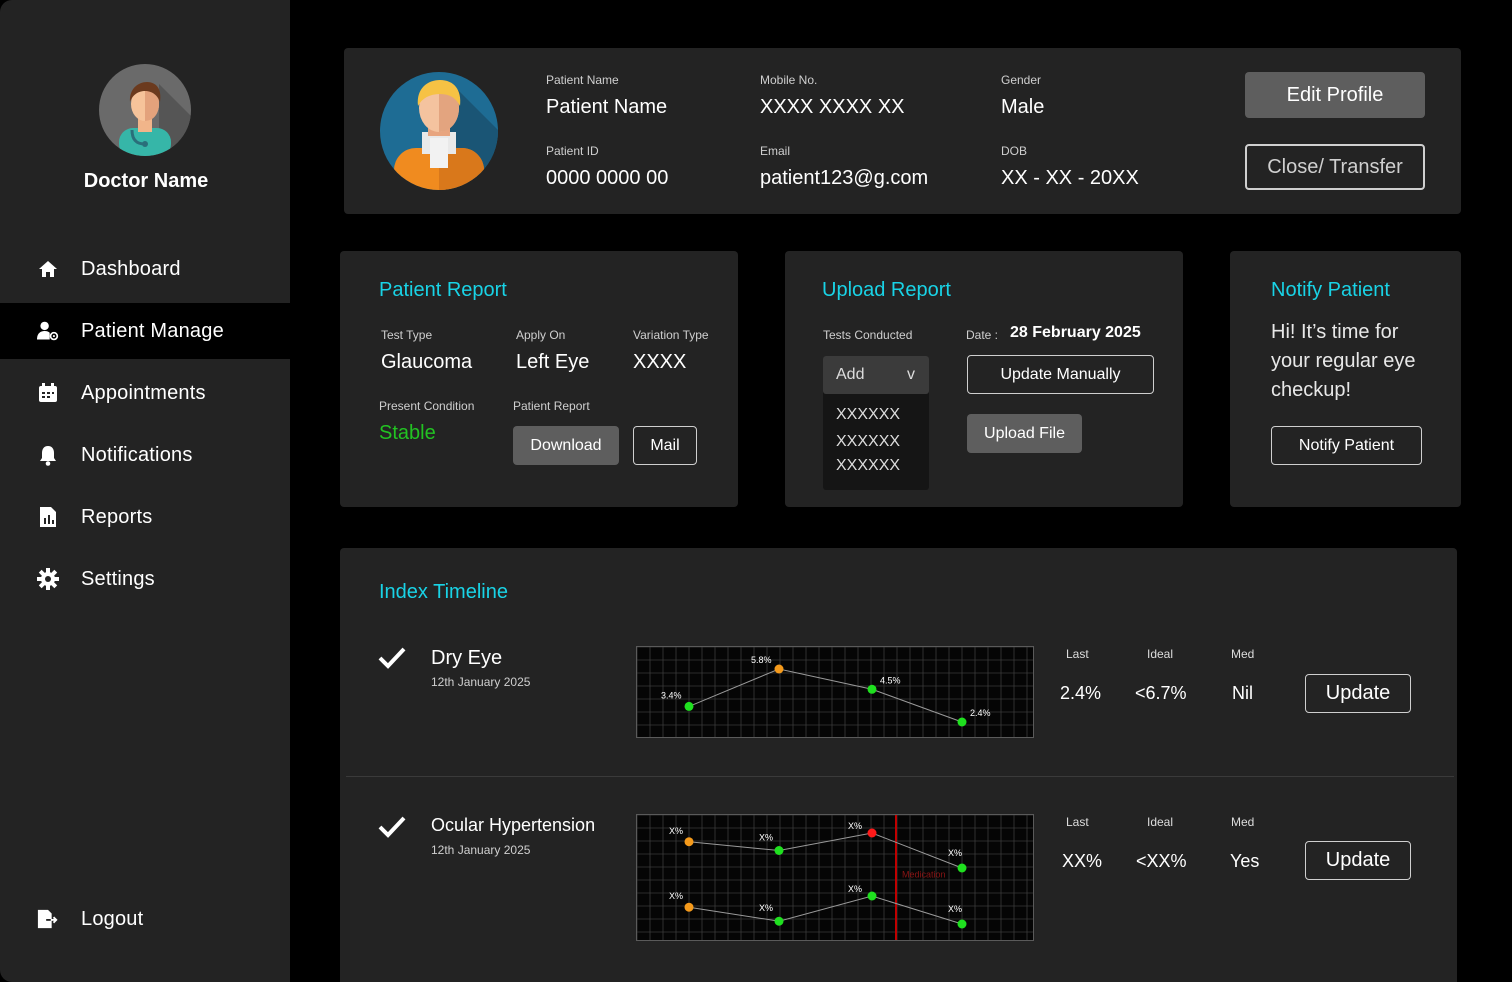 Image resolution: width=1512 pixels, height=982 pixels. I want to click on sidebar-item-label: Appointments, so click(143, 392).